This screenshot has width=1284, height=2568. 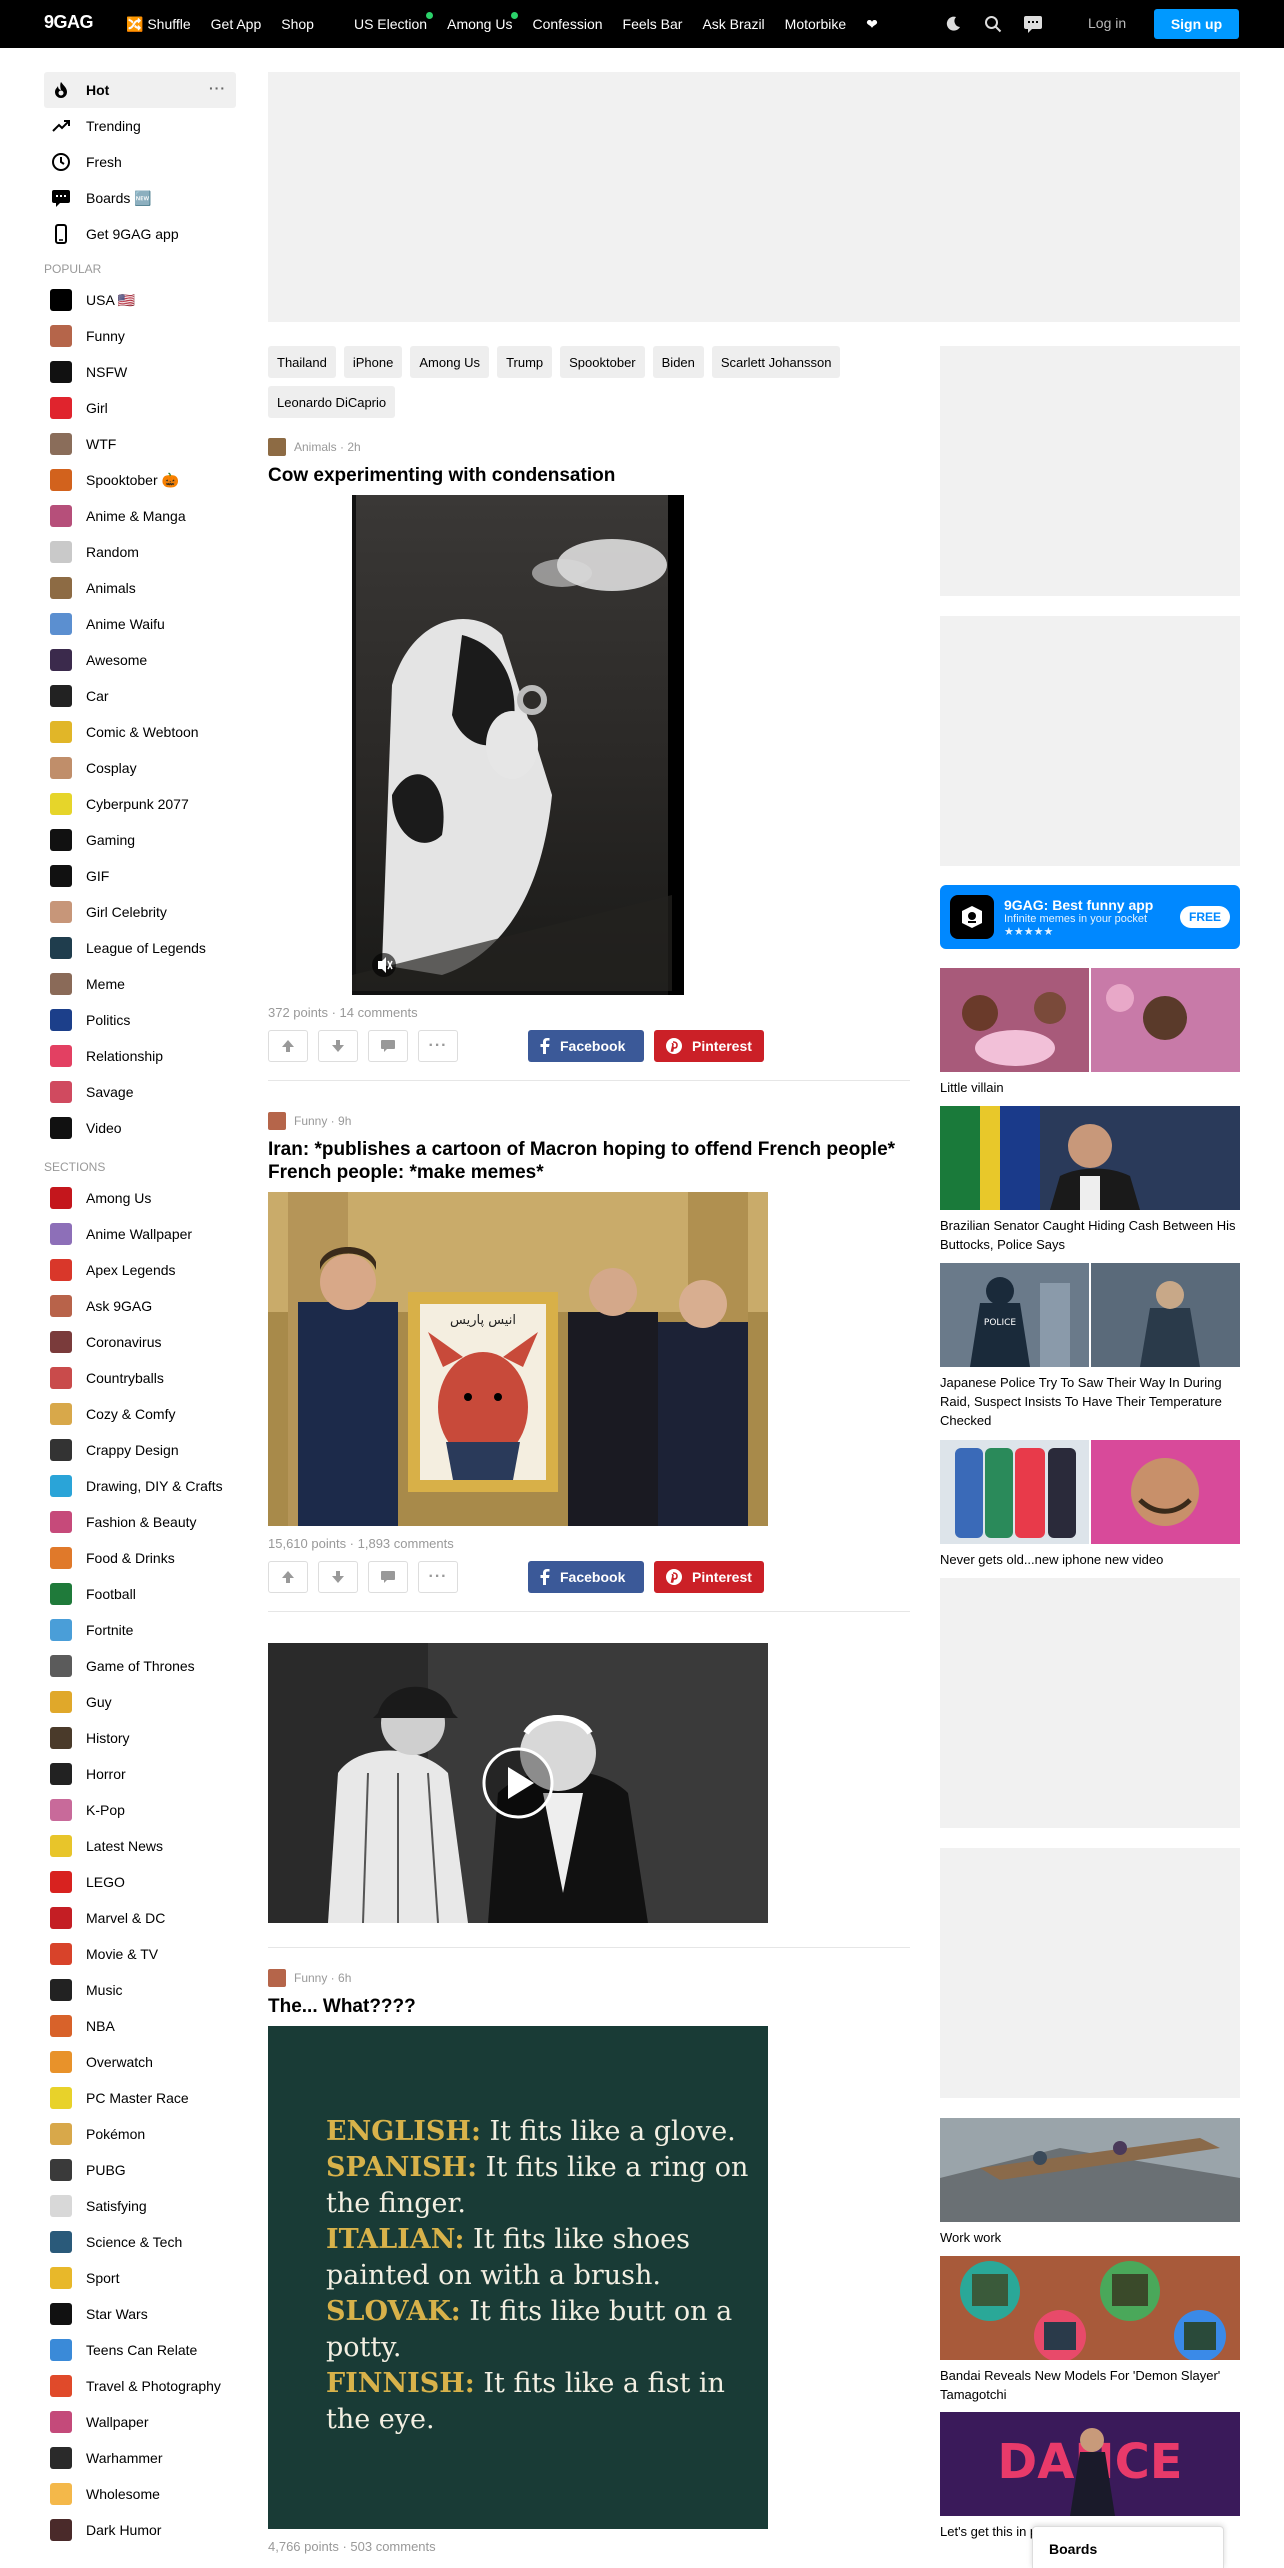 What do you see at coordinates (373, 362) in the screenshot?
I see `tag-chip: iPhone` at bounding box center [373, 362].